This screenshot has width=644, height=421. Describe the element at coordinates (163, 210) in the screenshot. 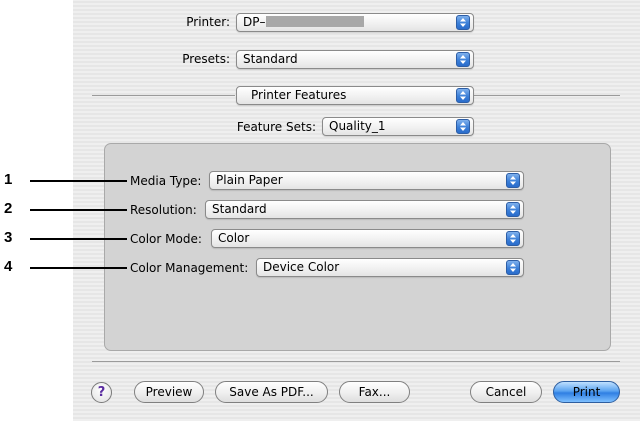

I see `resolution-label: Resolution:` at that location.